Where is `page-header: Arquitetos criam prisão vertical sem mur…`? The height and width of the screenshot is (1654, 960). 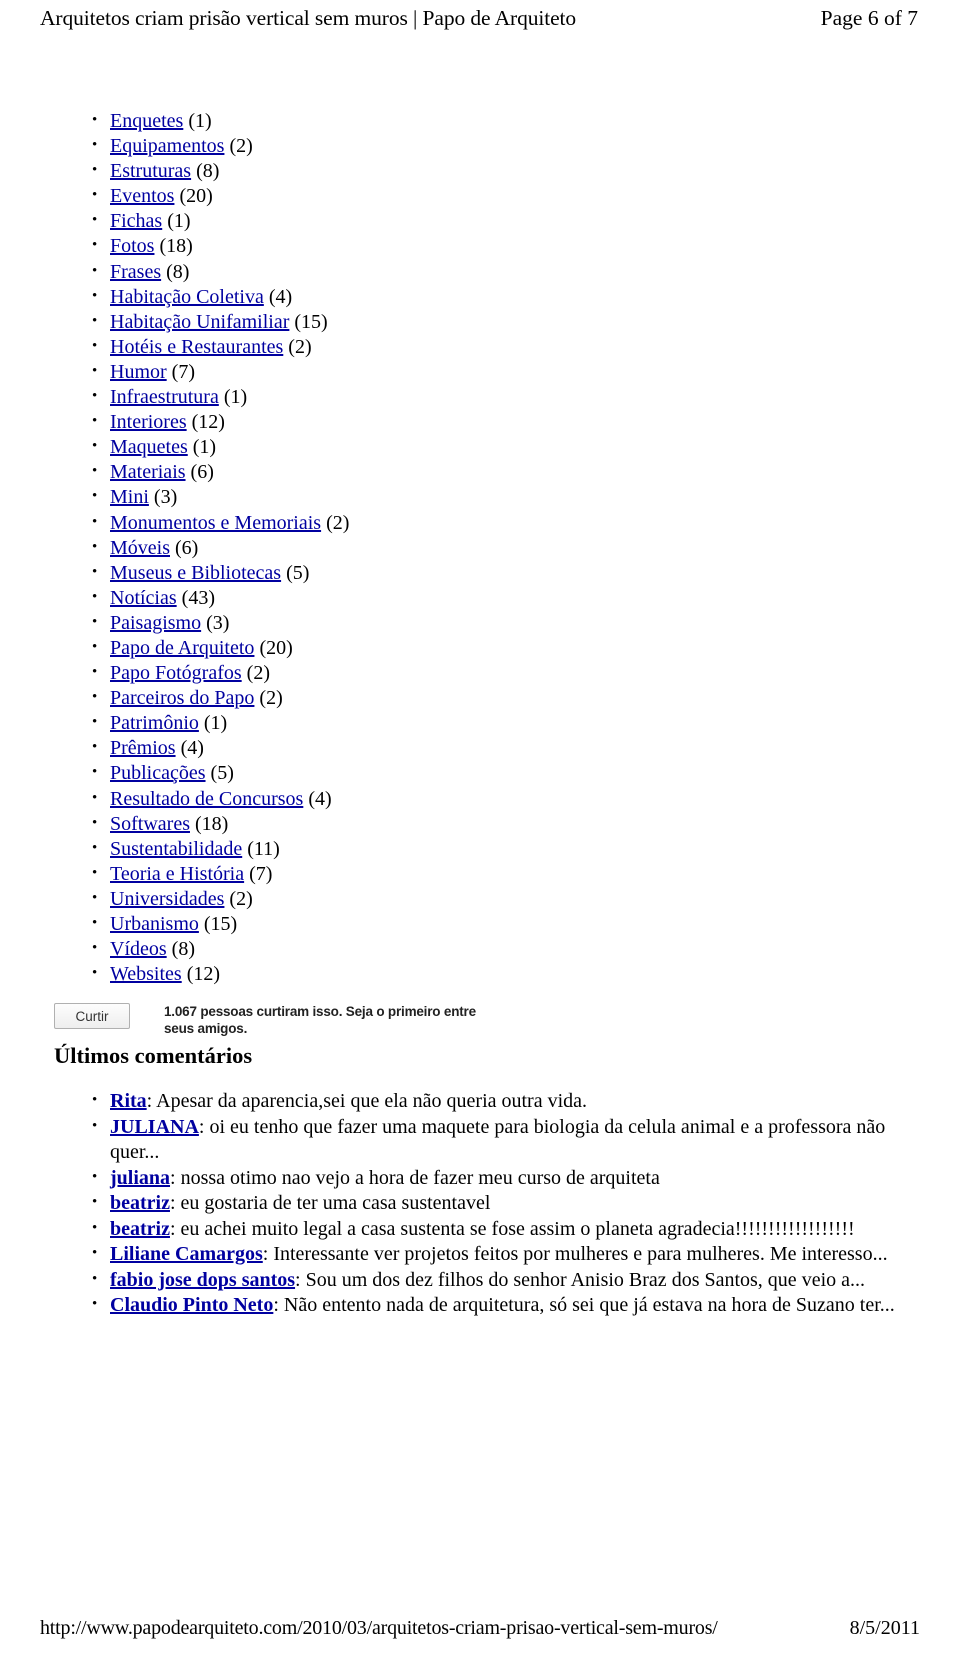
page-header: Arquitetos criam prisão vertical sem mur… is located at coordinates (480, 15).